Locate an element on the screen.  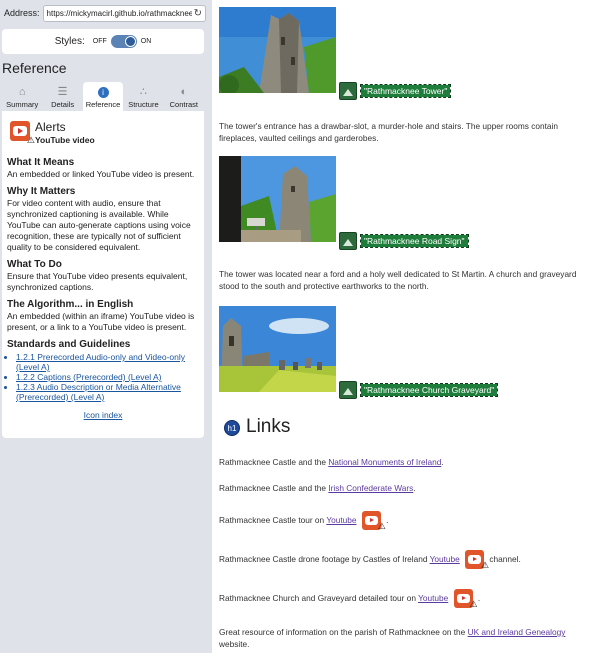
why-heading: Why It Matters is located at coordinates (41, 191).